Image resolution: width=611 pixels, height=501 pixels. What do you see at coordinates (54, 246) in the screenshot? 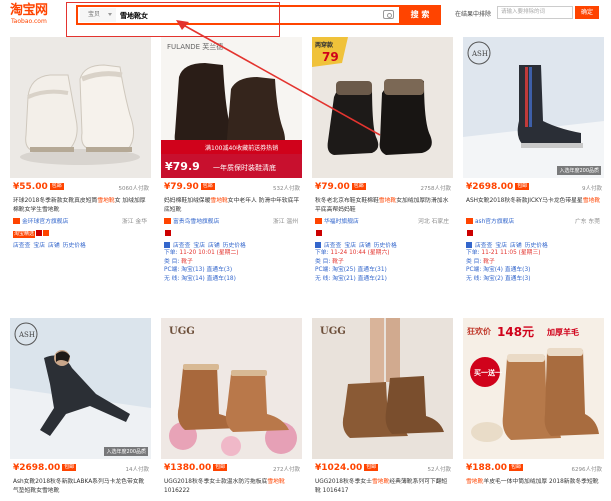
I see `link-shop: 店铺` at bounding box center [54, 246].